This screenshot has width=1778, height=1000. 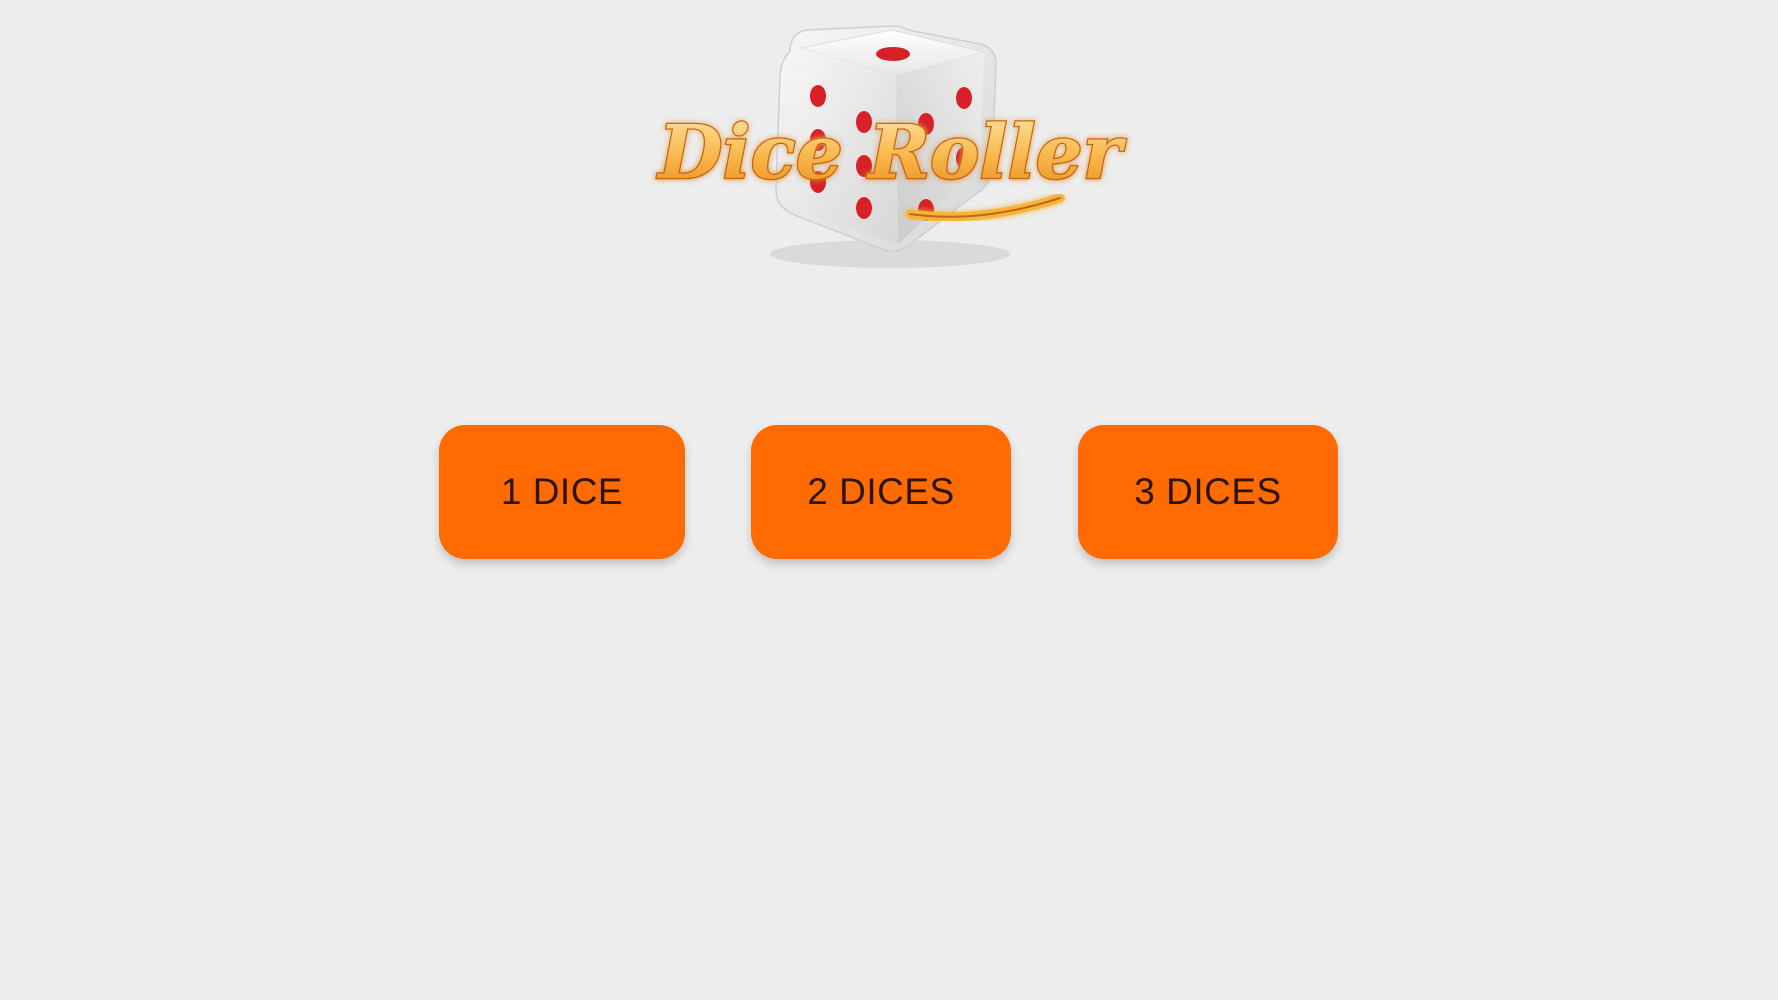 I want to click on dice-count-selector: 1 DICE 2 DICES 3 DICES, so click(x=889, y=492).